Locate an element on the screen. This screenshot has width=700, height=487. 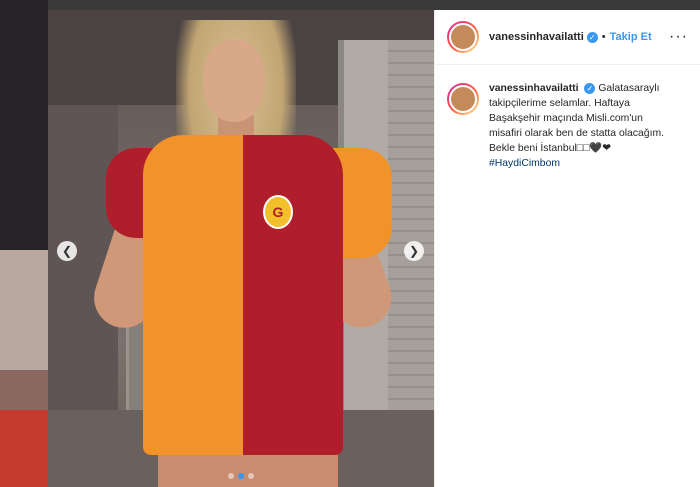
caption-username: vanessinhavailatti is located at coordinates (534, 88).